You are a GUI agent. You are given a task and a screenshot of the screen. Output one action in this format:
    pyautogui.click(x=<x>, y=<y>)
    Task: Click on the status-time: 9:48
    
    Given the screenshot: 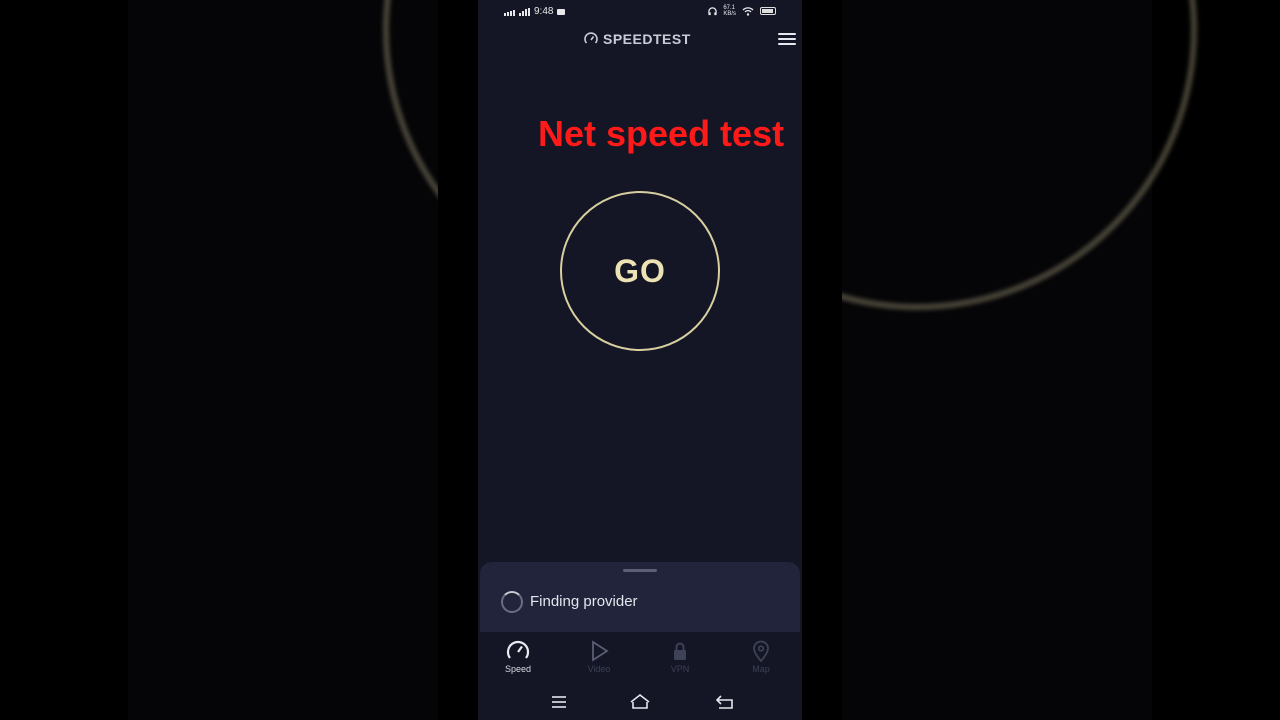 What is the action you would take?
    pyautogui.click(x=544, y=11)
    